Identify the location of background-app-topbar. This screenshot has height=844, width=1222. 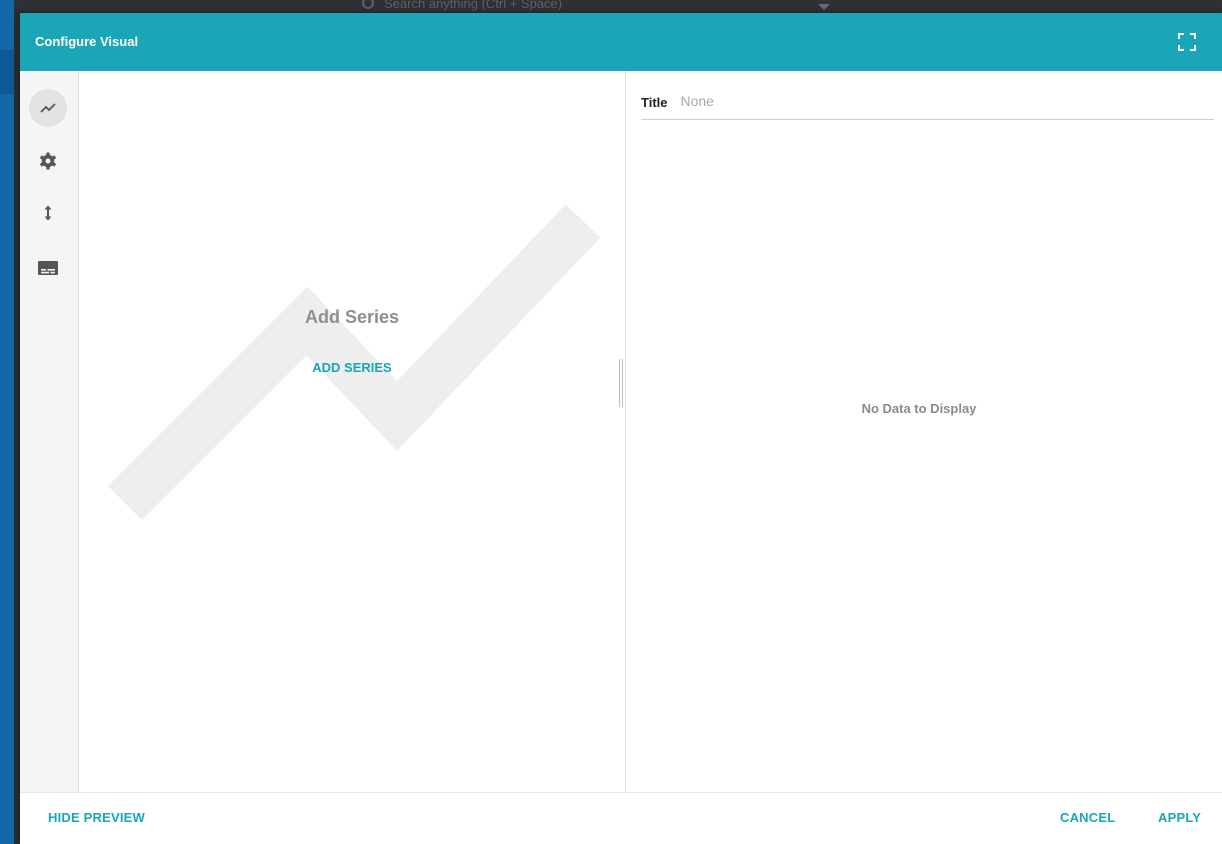
(618, 6).